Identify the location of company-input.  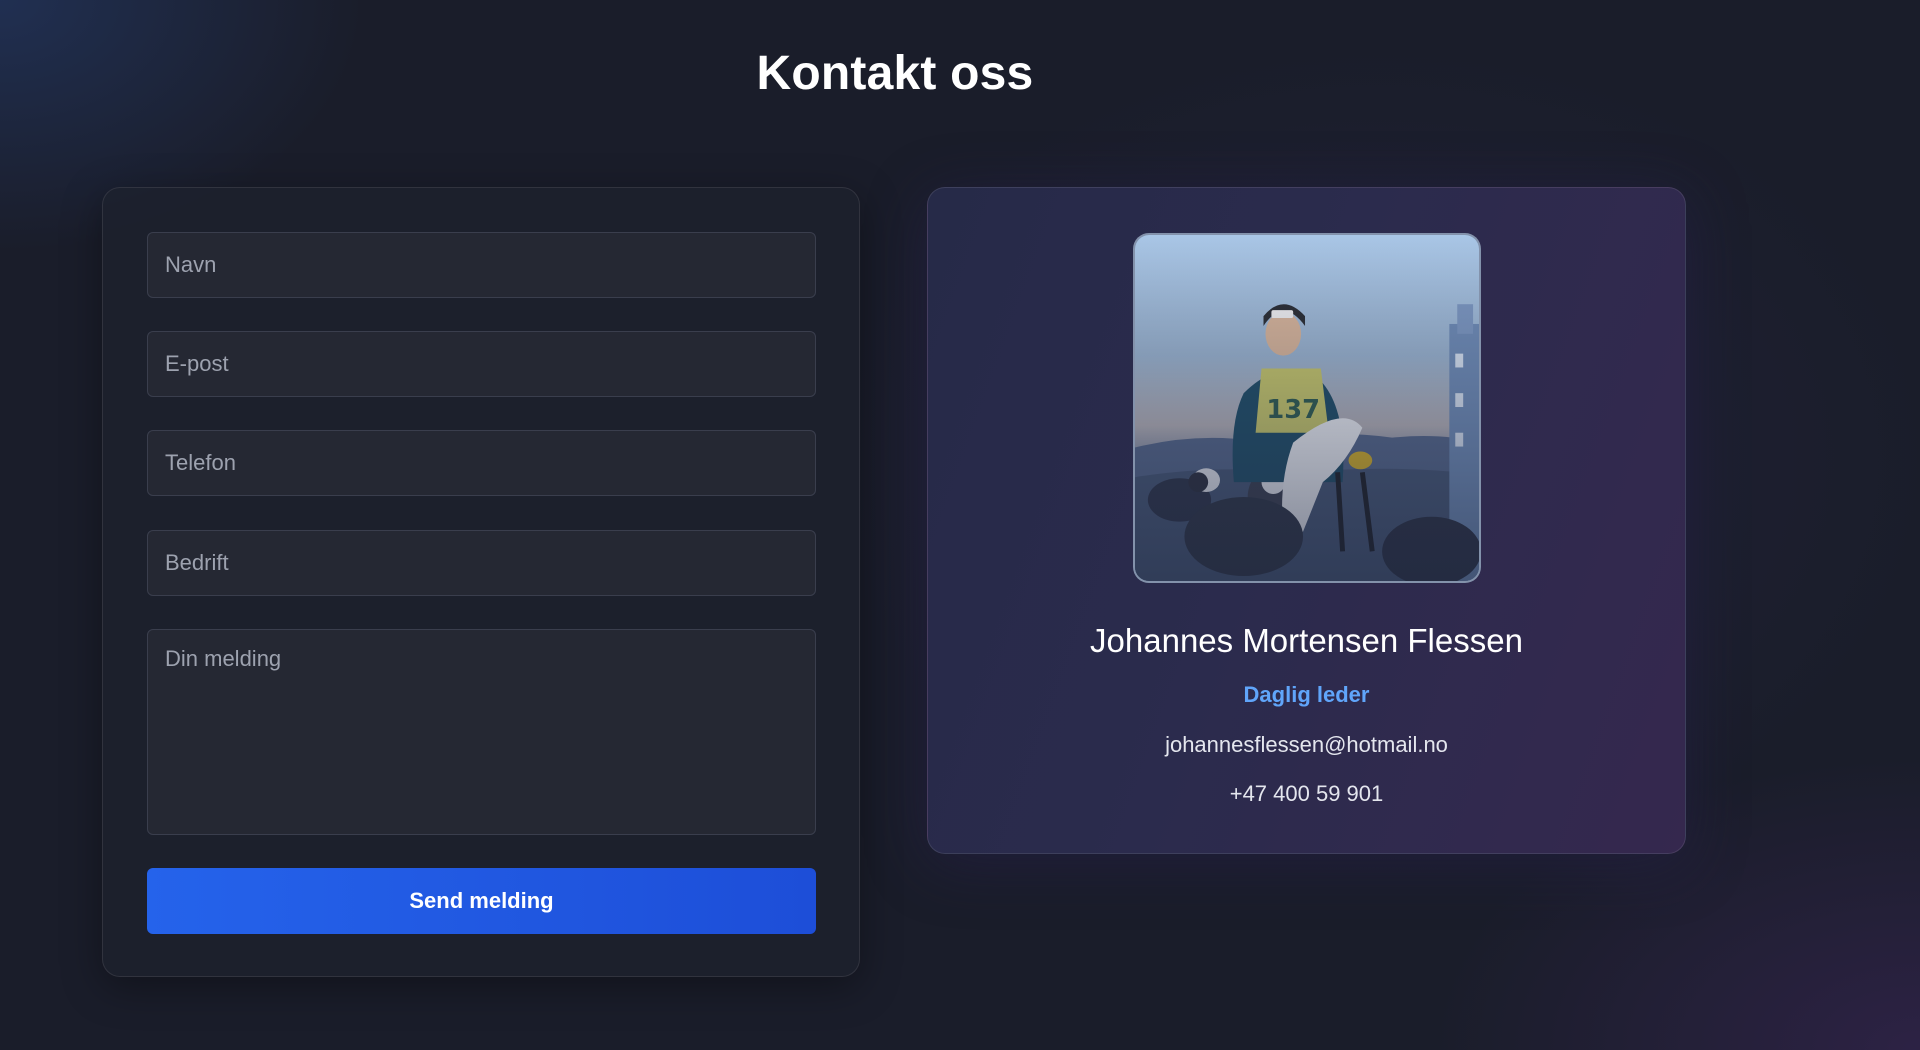
(481, 563).